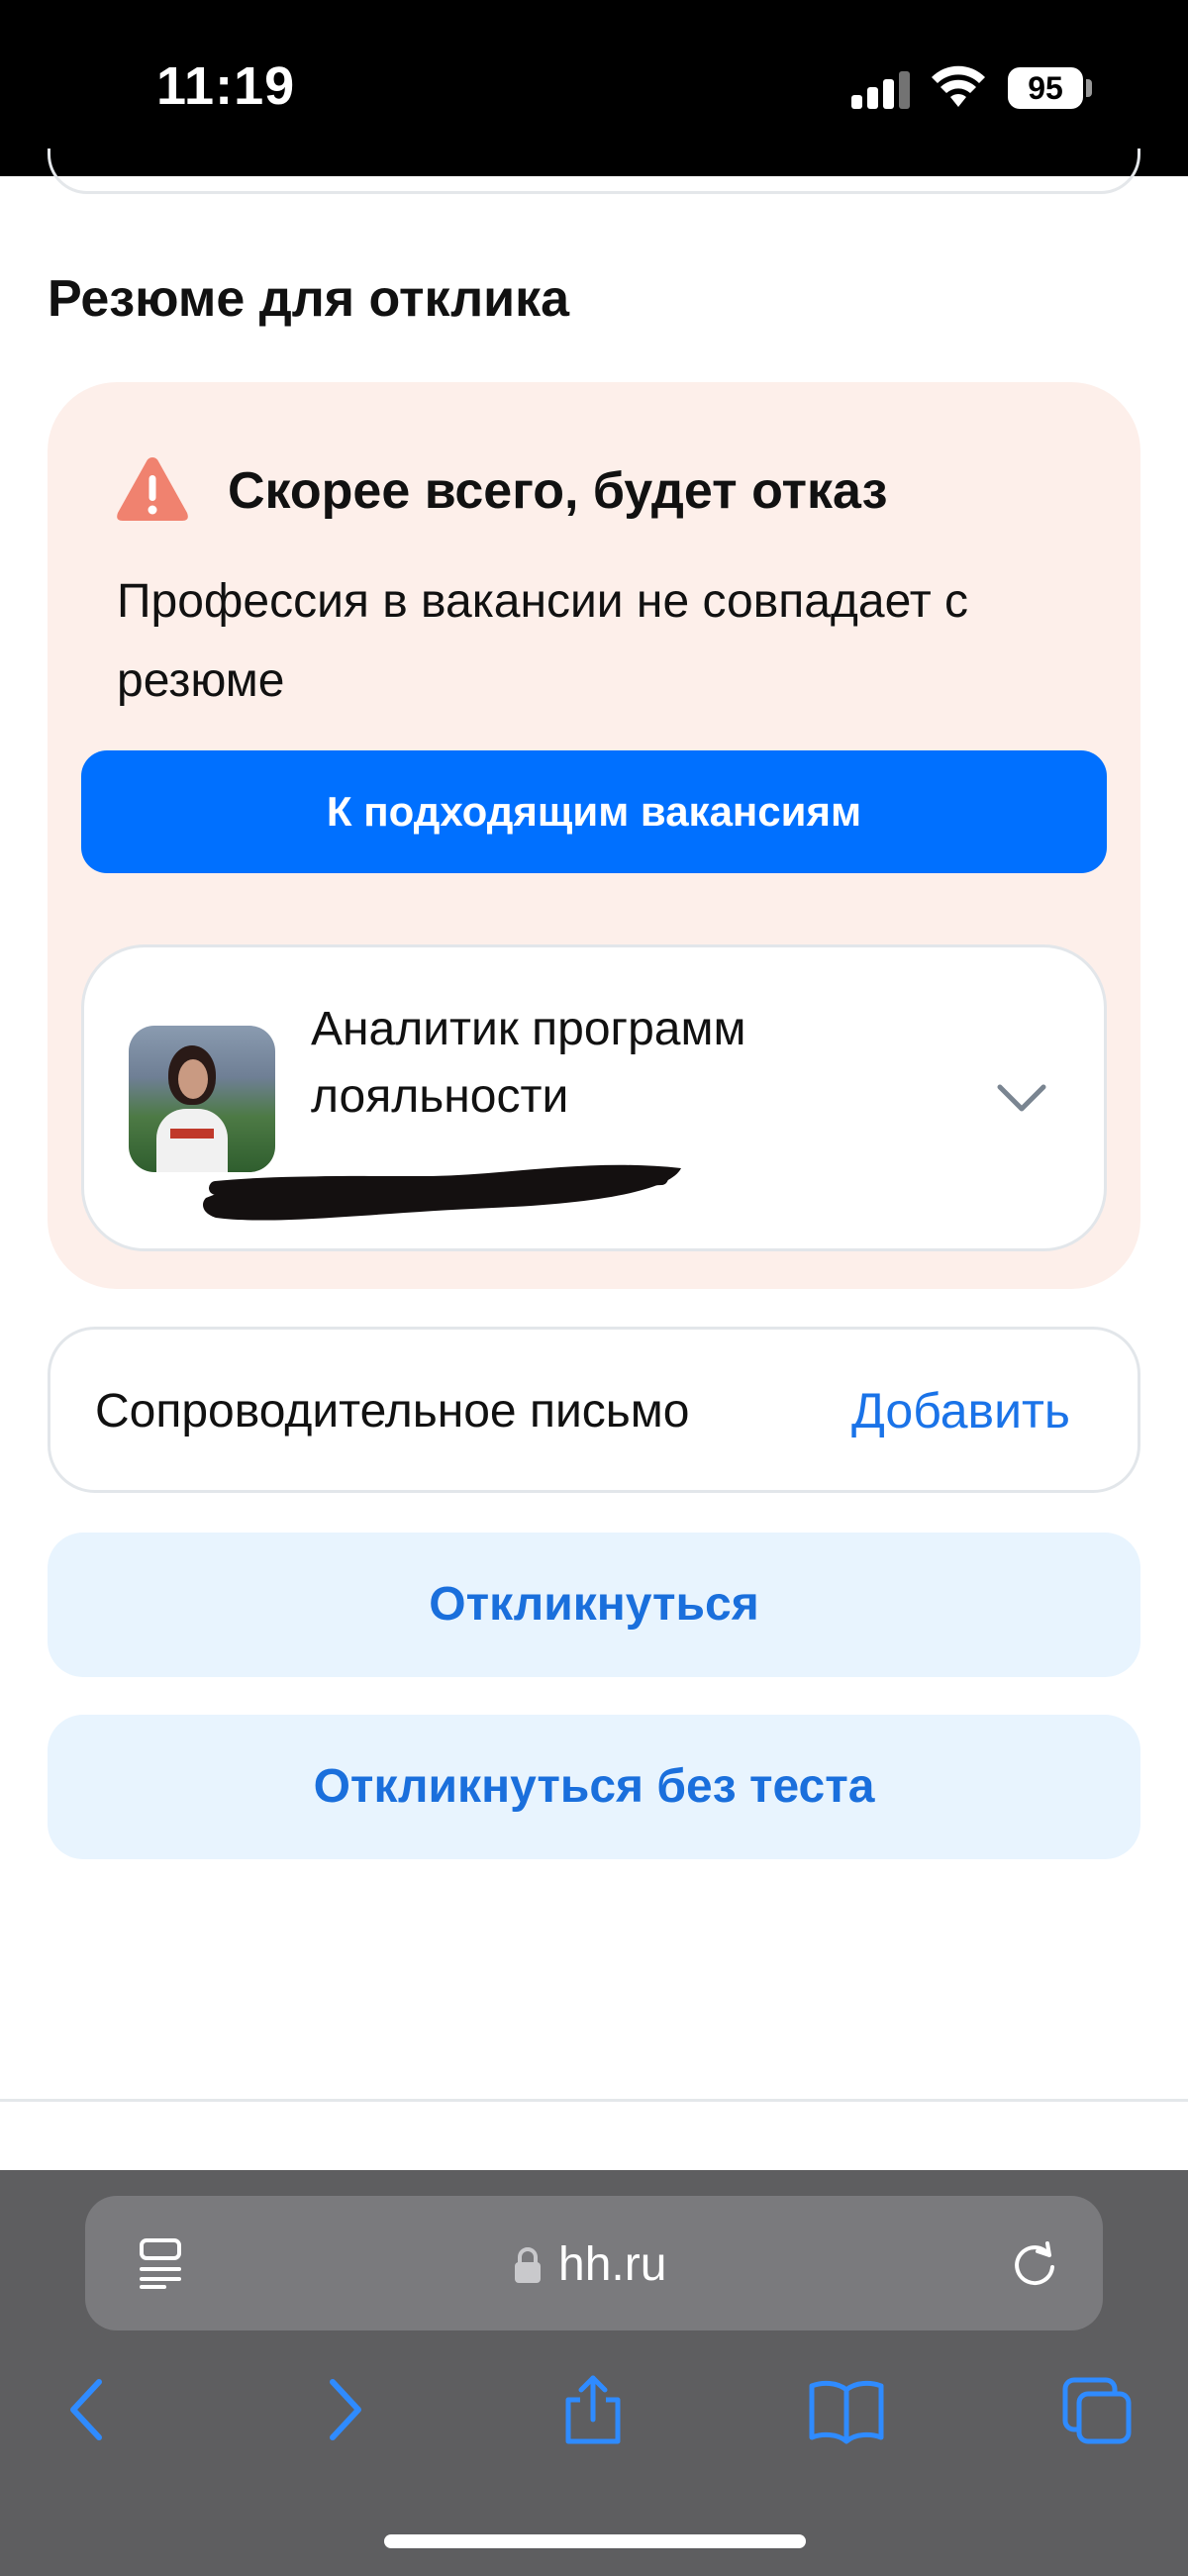  What do you see at coordinates (528, 2265) in the screenshot?
I see `lock-icon` at bounding box center [528, 2265].